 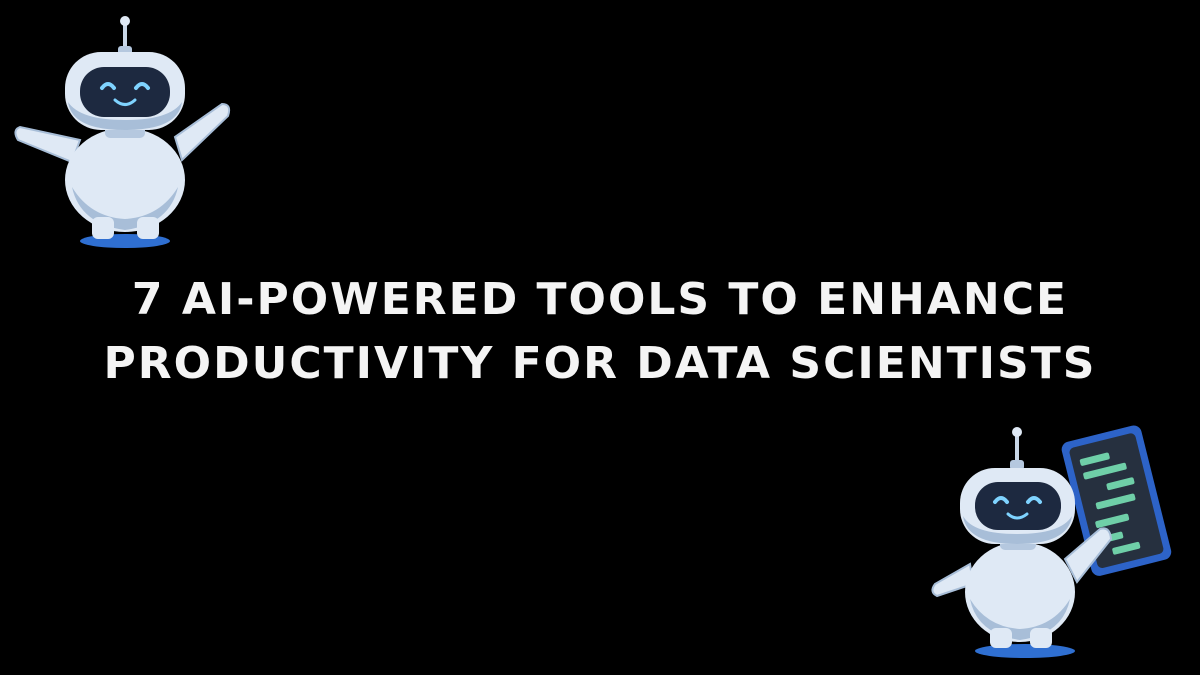 I want to click on robot-holding-tablet-icon, so click(x=1051, y=541).